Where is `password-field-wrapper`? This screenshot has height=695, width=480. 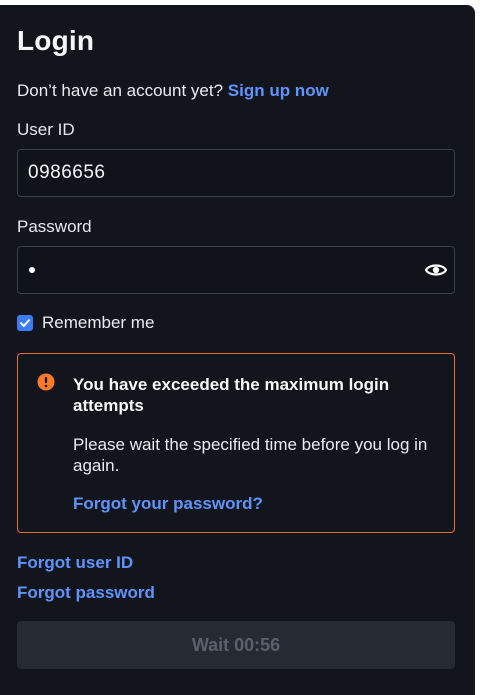
password-field-wrapper is located at coordinates (236, 270).